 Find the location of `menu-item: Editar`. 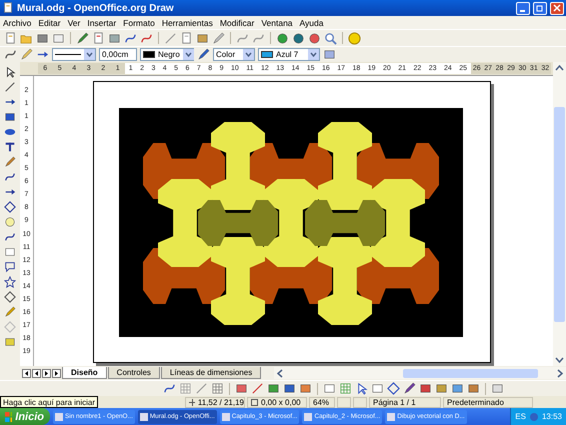

menu-item: Editar is located at coordinates (49, 23).